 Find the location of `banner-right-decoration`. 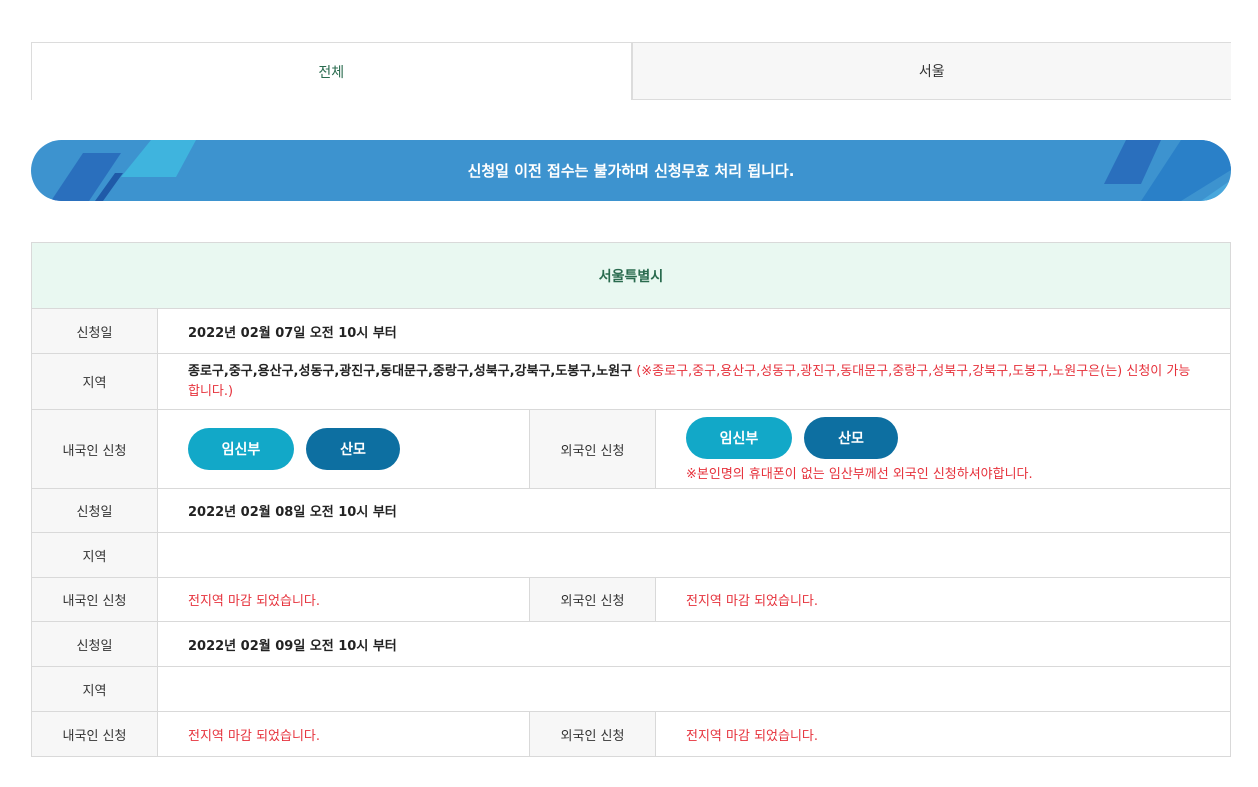

banner-right-decoration is located at coordinates (1167, 170).